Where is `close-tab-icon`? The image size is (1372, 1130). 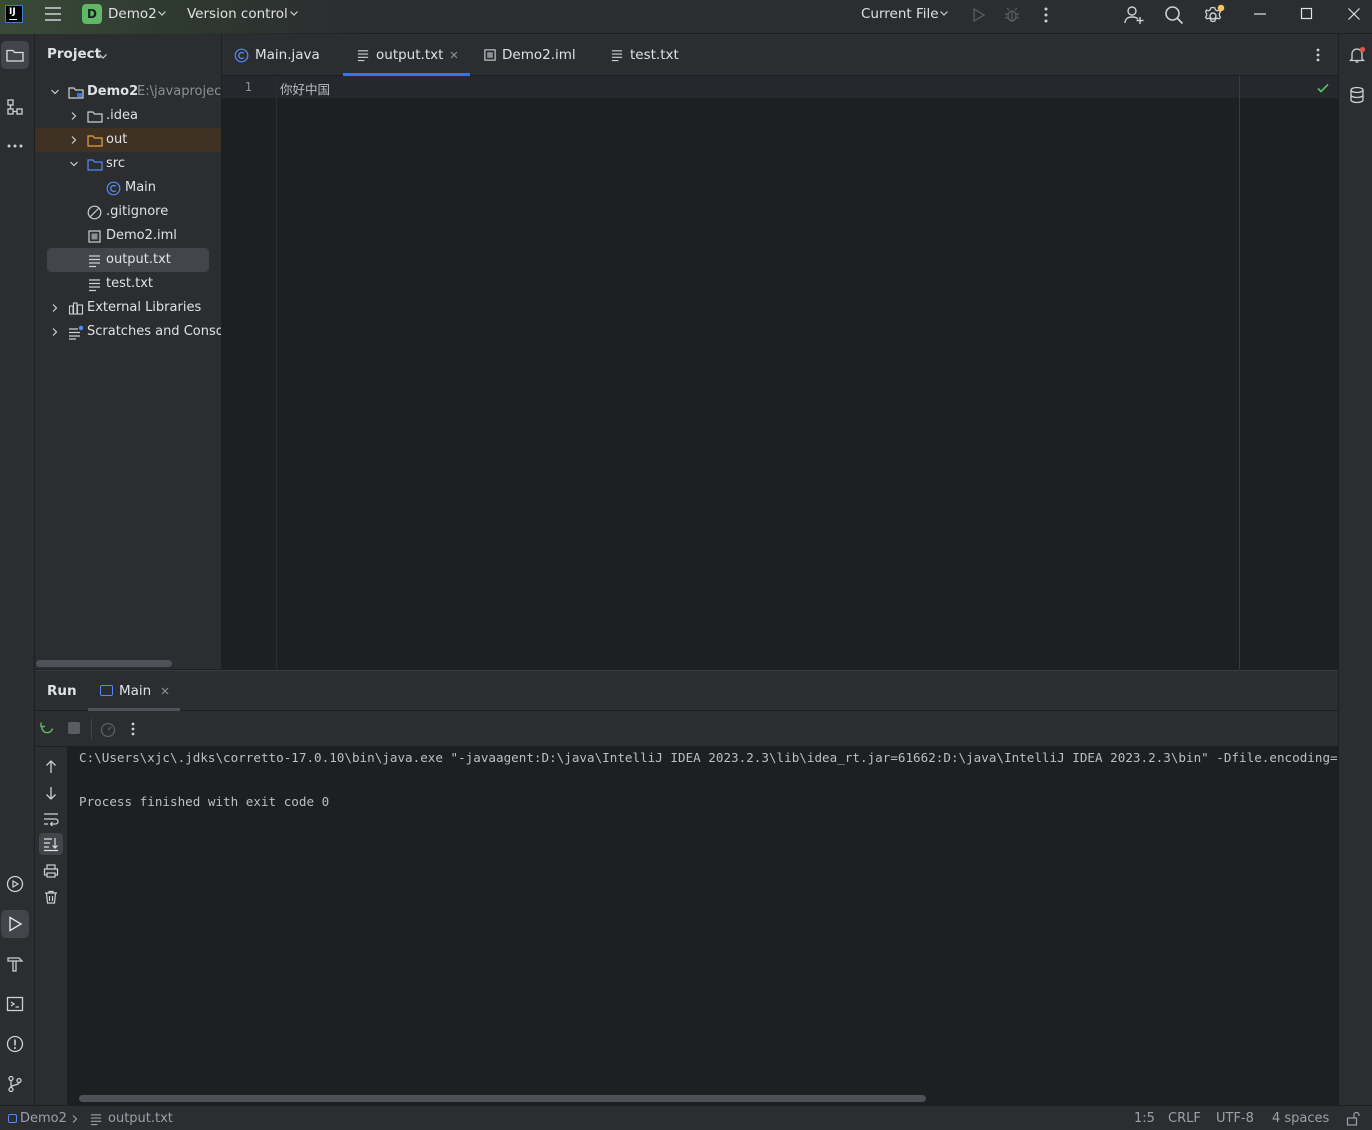 close-tab-icon is located at coordinates (454, 55).